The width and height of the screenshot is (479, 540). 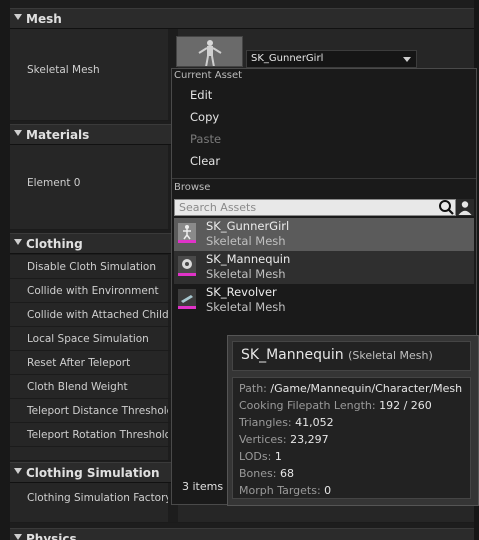 What do you see at coordinates (218, 207) in the screenshot?
I see `search-placeholder: Search Assets` at bounding box center [218, 207].